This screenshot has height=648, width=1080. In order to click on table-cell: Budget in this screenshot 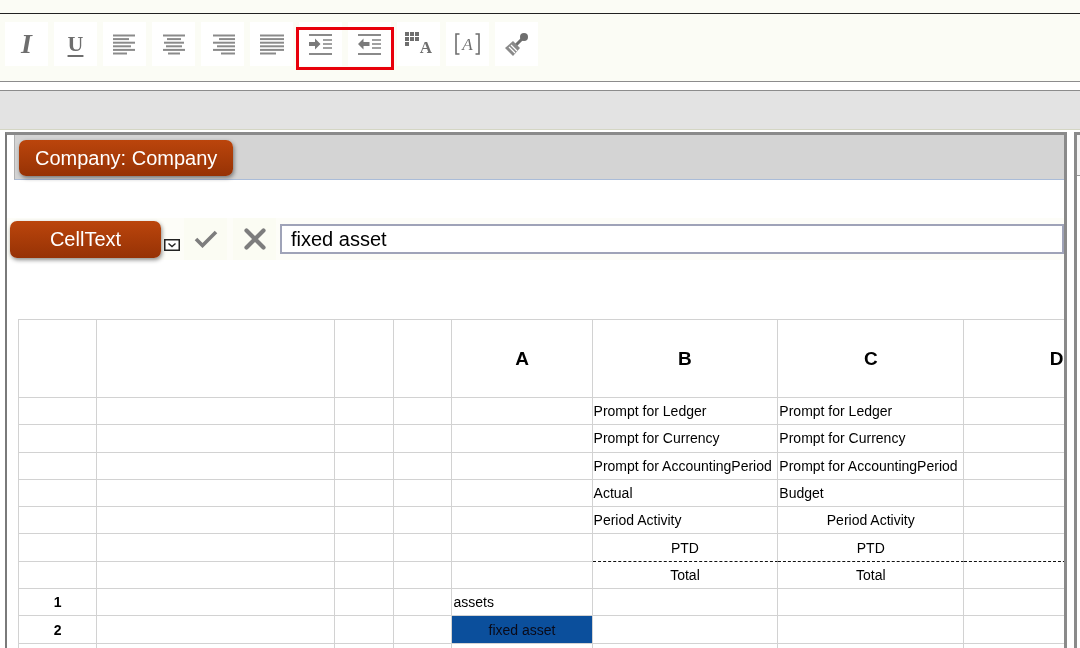, I will do `click(871, 493)`.